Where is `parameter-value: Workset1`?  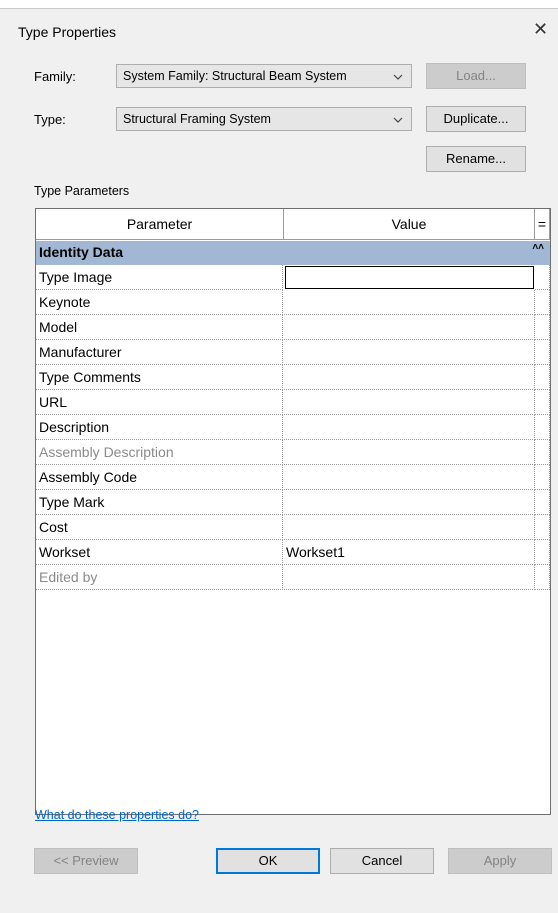
parameter-value: Workset1 is located at coordinates (409, 552).